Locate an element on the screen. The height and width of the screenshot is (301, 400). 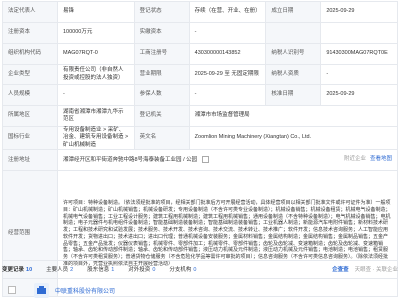
term-value: 2025-09-29 至 无固定期限 is located at coordinates (227, 74).